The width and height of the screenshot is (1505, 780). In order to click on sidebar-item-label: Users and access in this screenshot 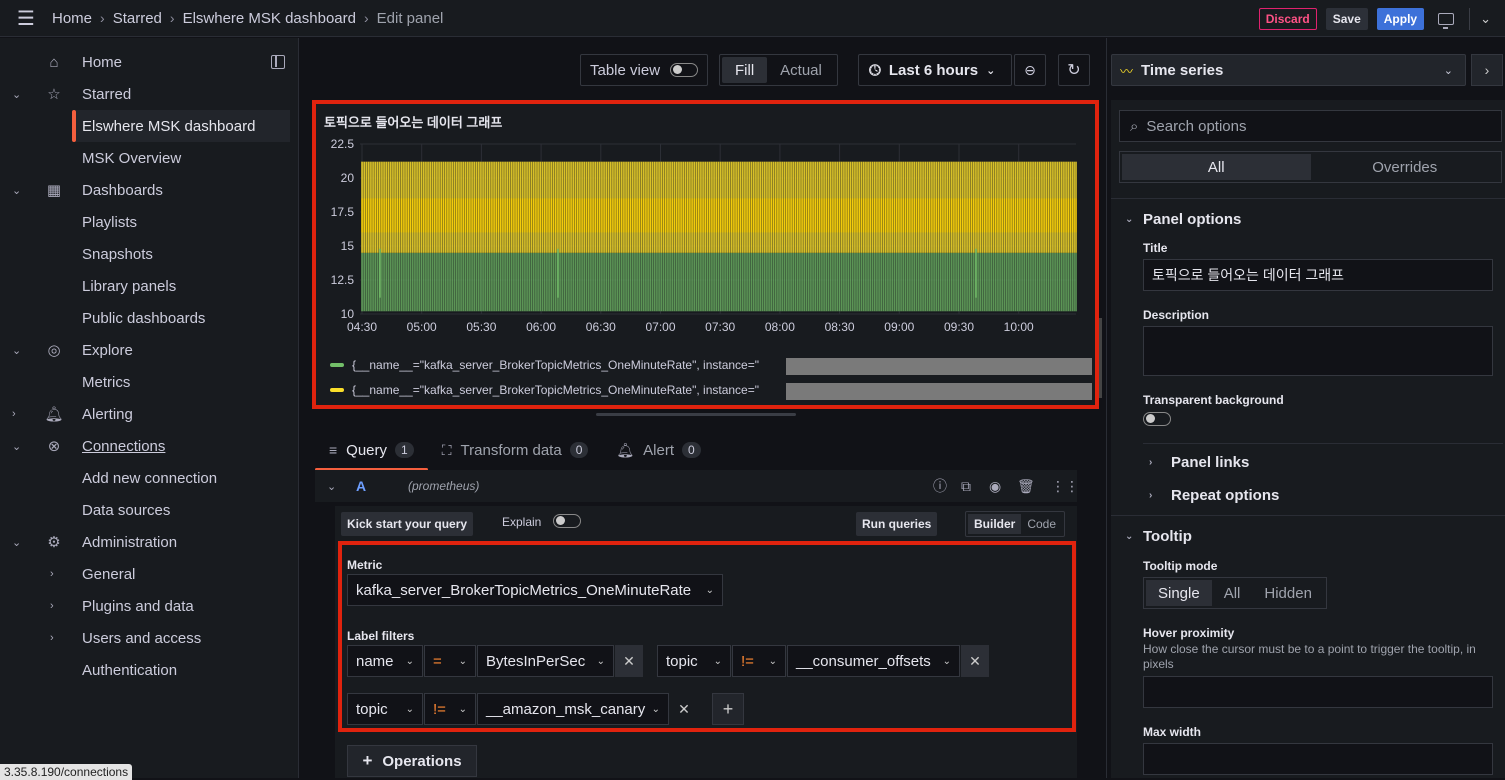, I will do `click(142, 638)`.